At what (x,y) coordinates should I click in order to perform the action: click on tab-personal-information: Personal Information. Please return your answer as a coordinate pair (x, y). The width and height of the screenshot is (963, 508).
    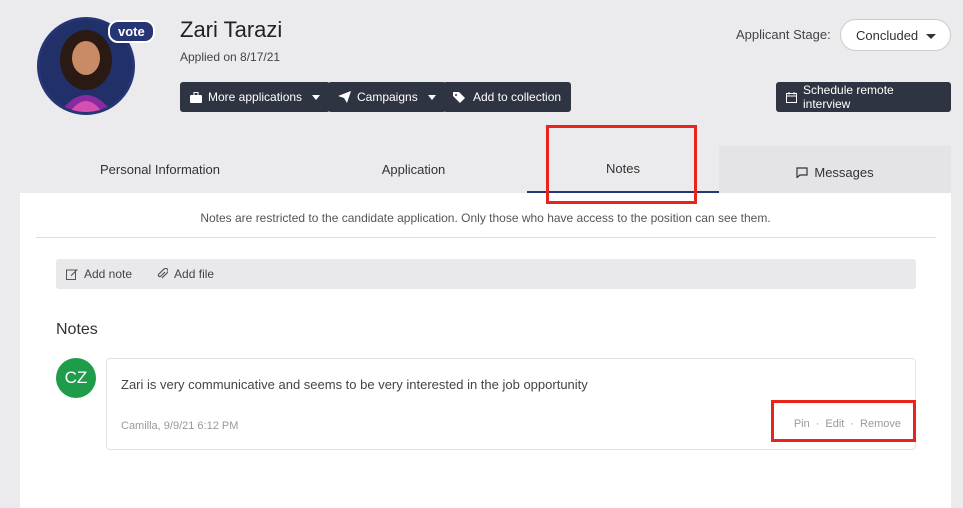
    Looking at the image, I should click on (160, 169).